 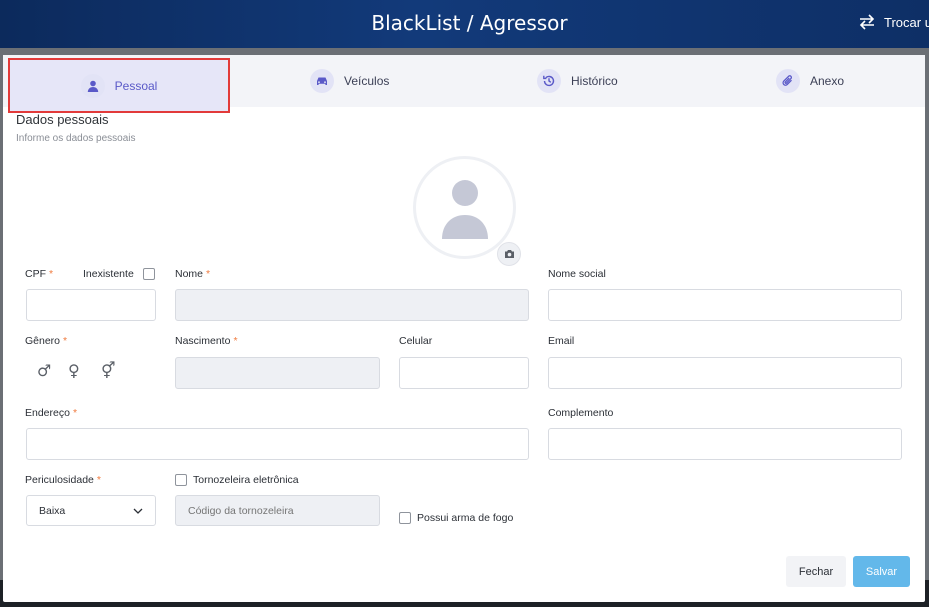 What do you see at coordinates (52, 510) in the screenshot?
I see `periculosidade-value: Baixa` at bounding box center [52, 510].